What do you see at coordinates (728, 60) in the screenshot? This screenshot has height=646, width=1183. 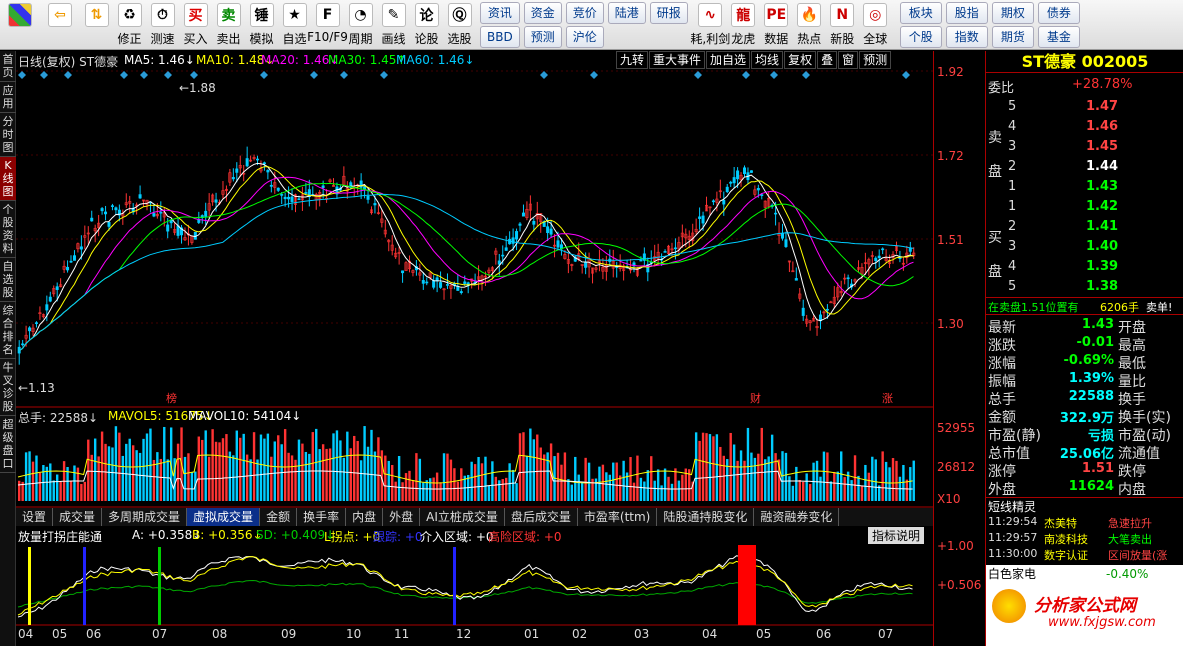 I see `kline-btn-2: 加自选` at bounding box center [728, 60].